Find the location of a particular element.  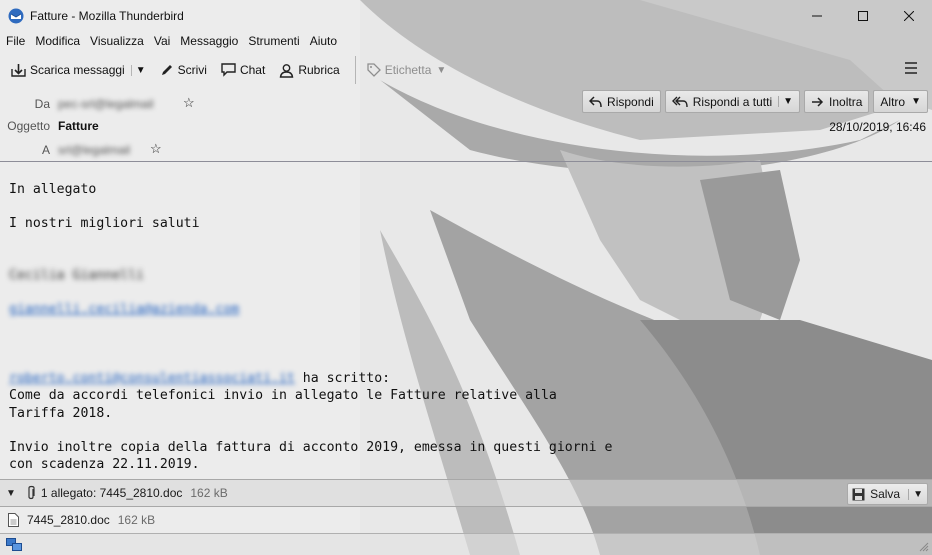

tag-icon is located at coordinates (374, 70).